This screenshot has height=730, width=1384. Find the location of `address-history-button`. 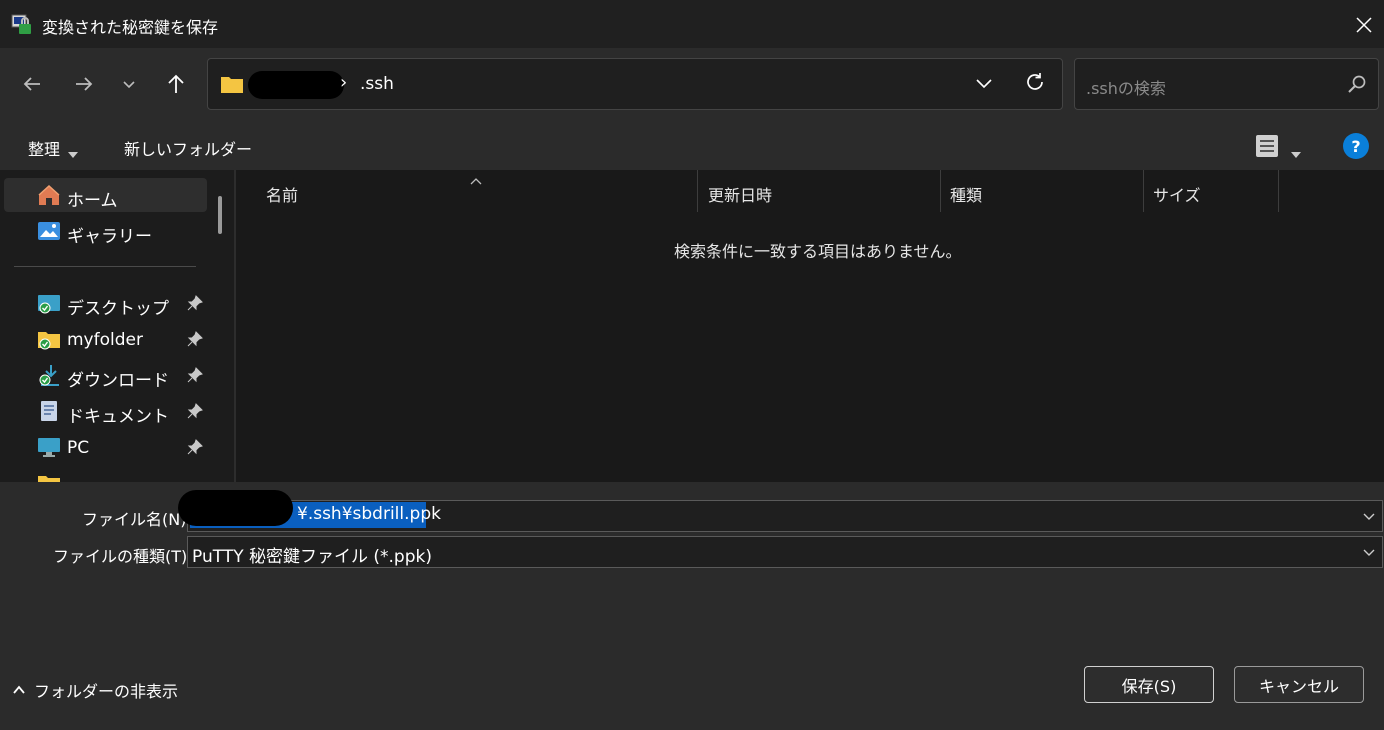

address-history-button is located at coordinates (984, 85).